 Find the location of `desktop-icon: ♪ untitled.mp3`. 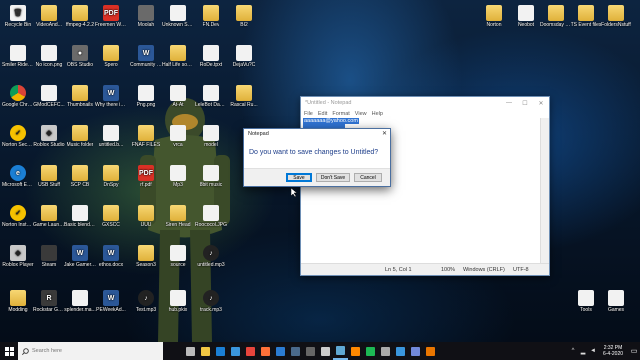

desktop-icon: ♪ untitled.mp3 is located at coordinates (211, 256).